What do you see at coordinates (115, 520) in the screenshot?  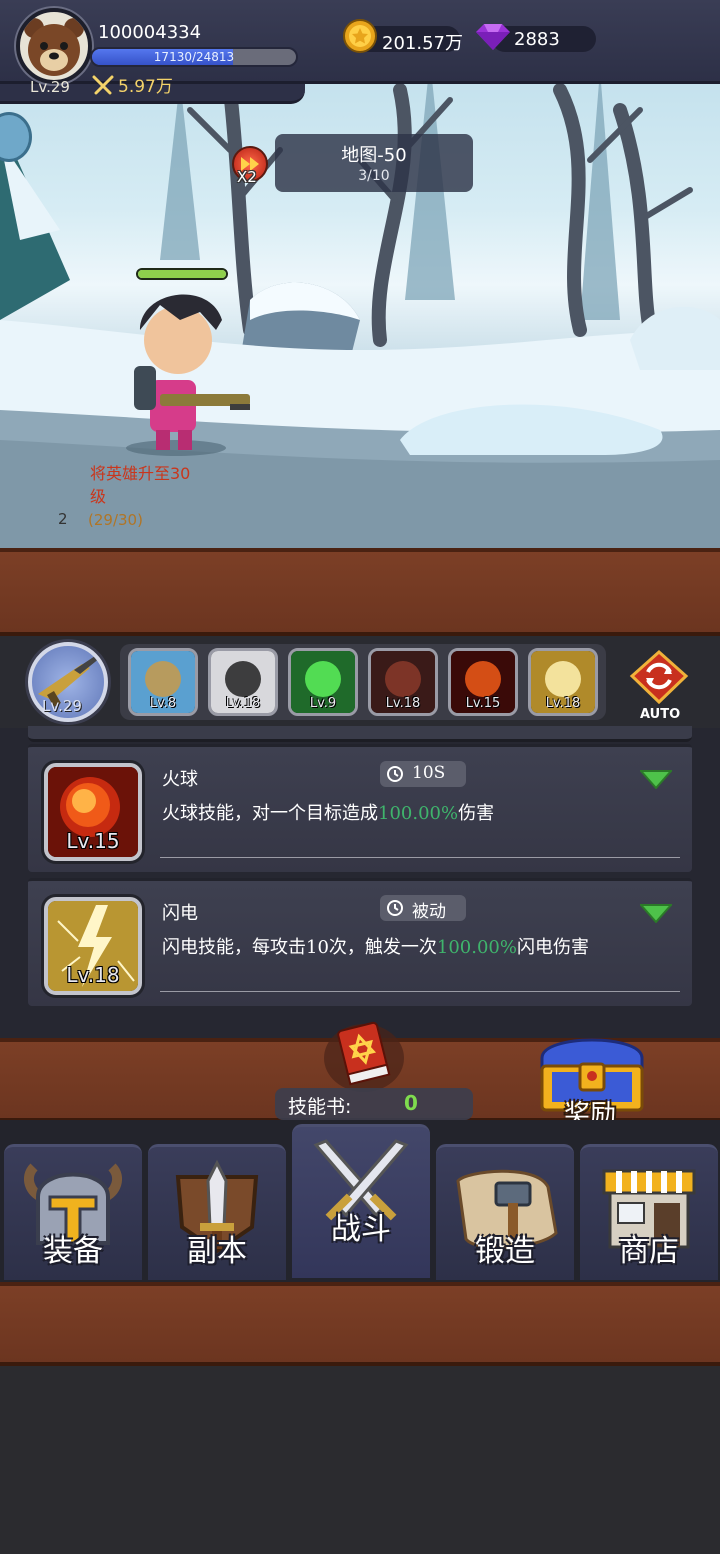 I see `quest-progress: (29/30)` at bounding box center [115, 520].